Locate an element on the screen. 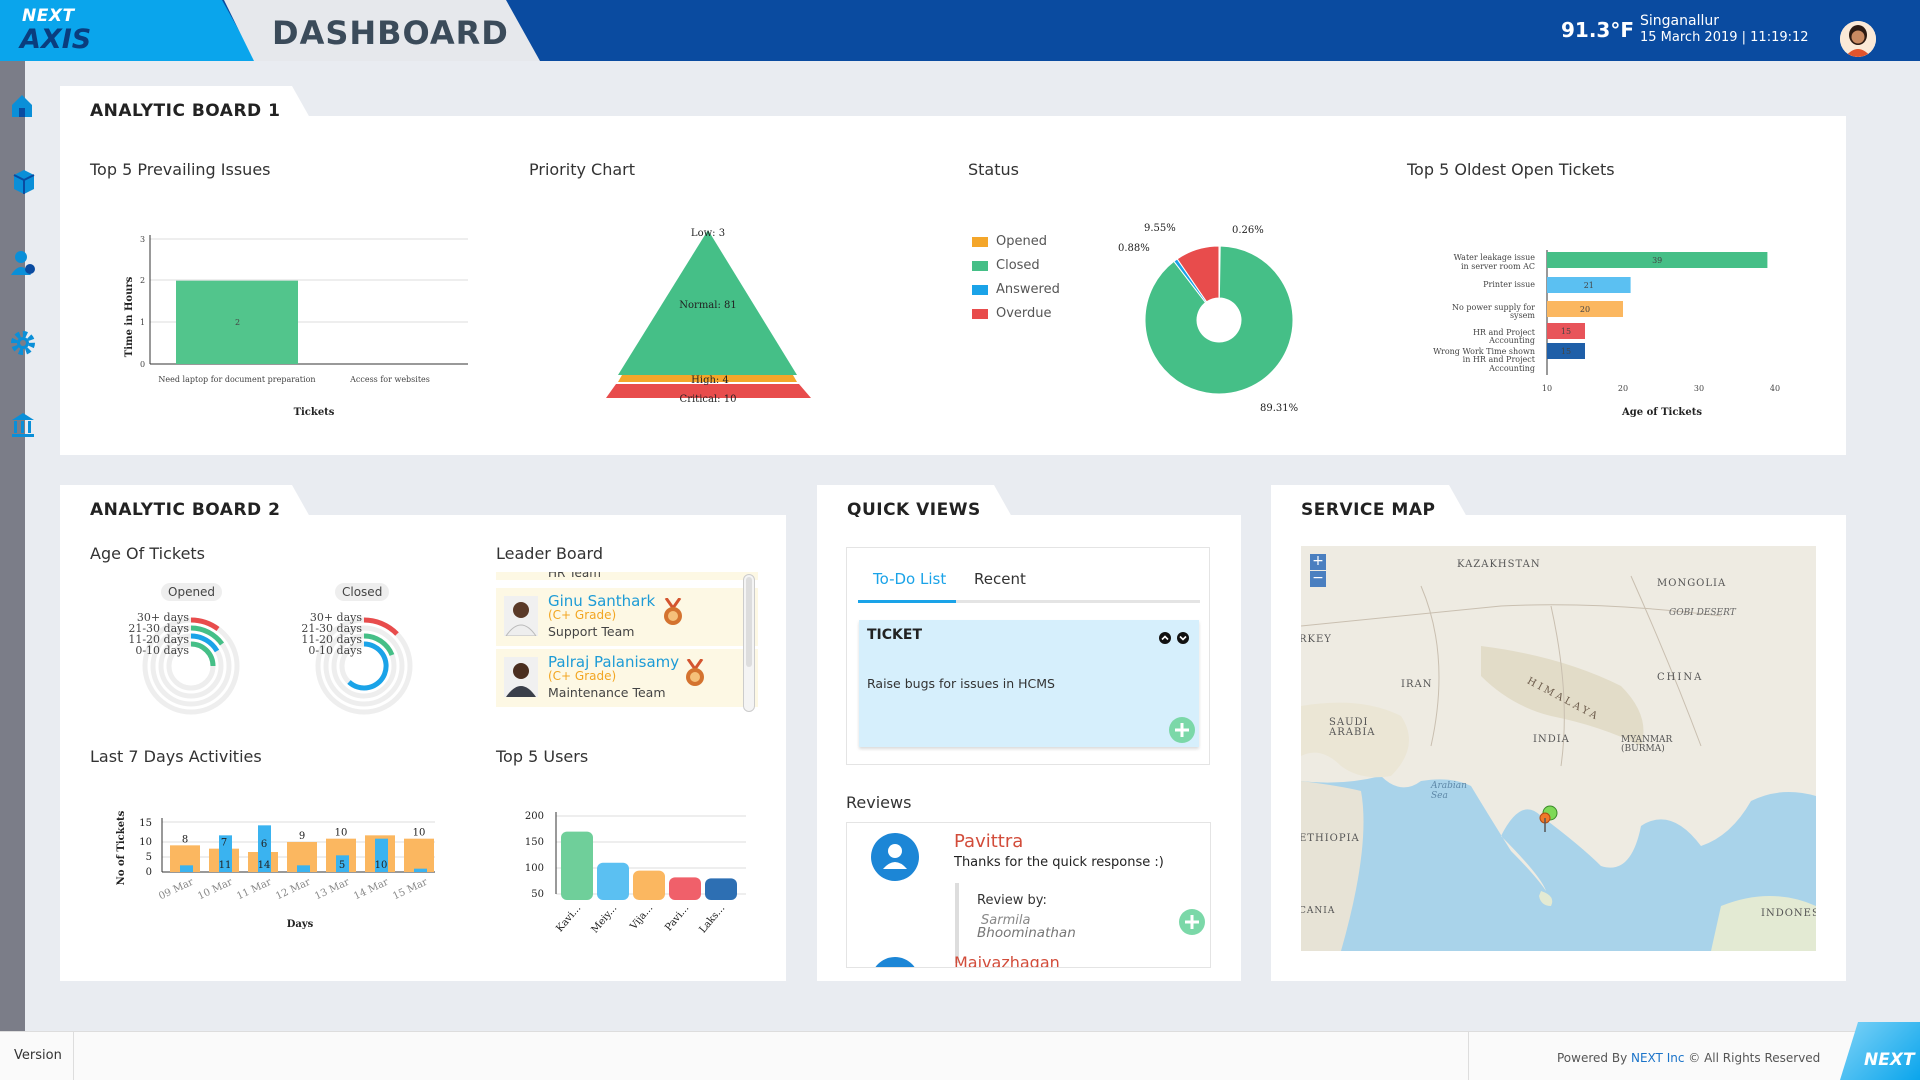 The height and width of the screenshot is (1080, 1920). leader-team: Support Team is located at coordinates (591, 631).